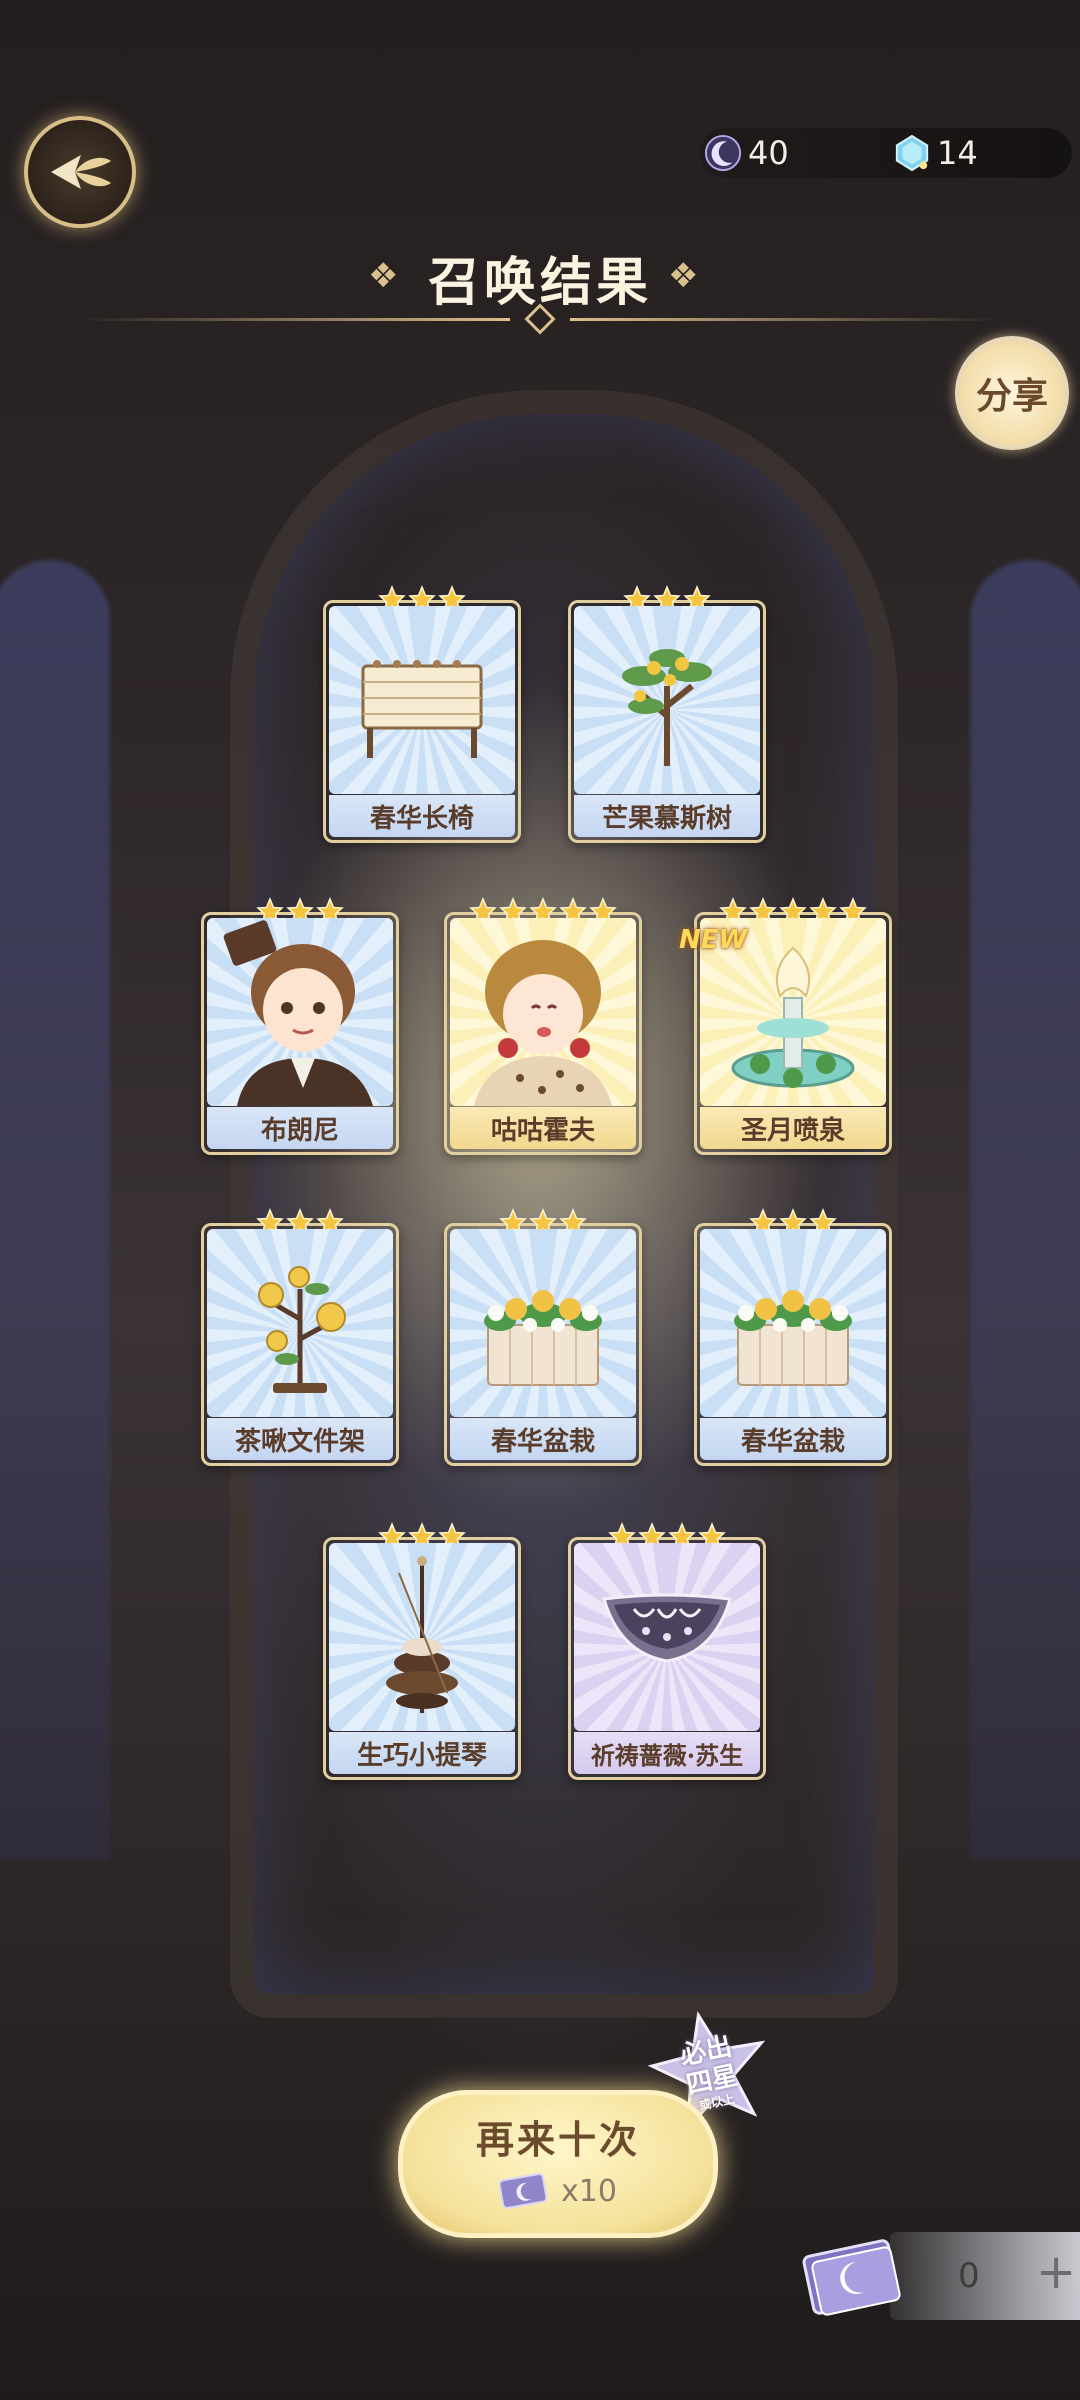  Describe the element at coordinates (1025, 1210) in the screenshot. I see `stained-window-right` at that location.